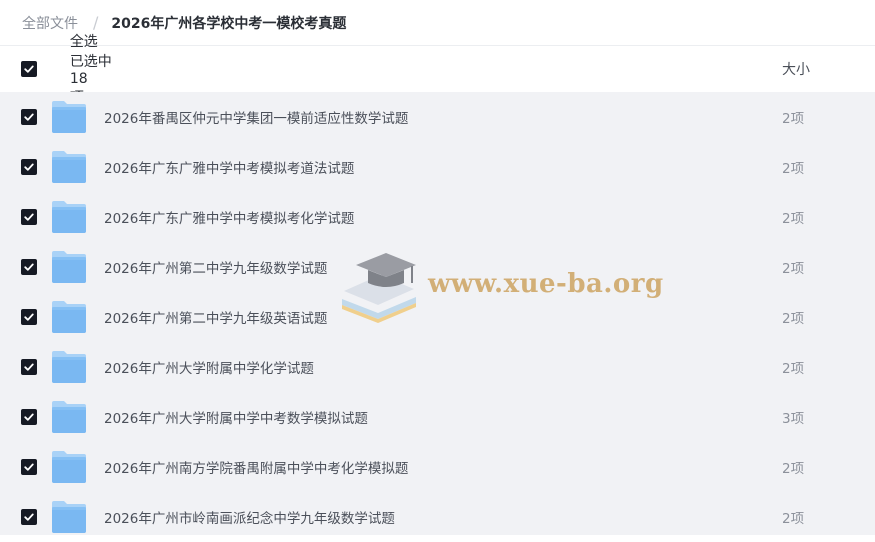  I want to click on size-column-header: 大小, so click(796, 69).